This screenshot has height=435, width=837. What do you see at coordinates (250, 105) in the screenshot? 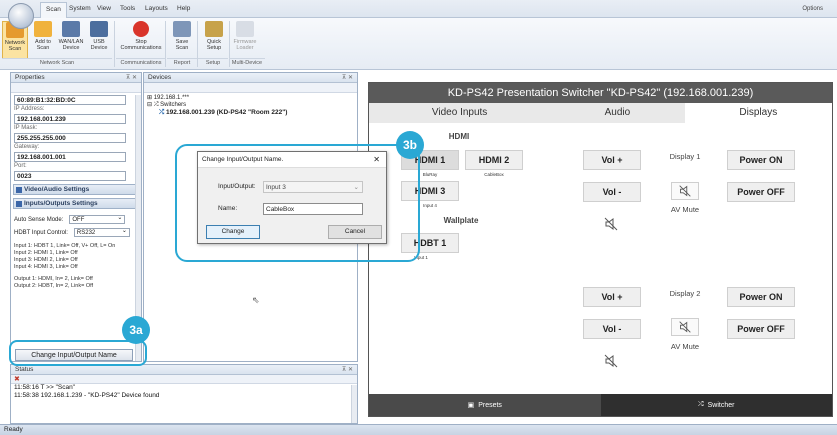
I see `tree-node-switchers: ⊟ ⤮ Switchers` at bounding box center [250, 105].